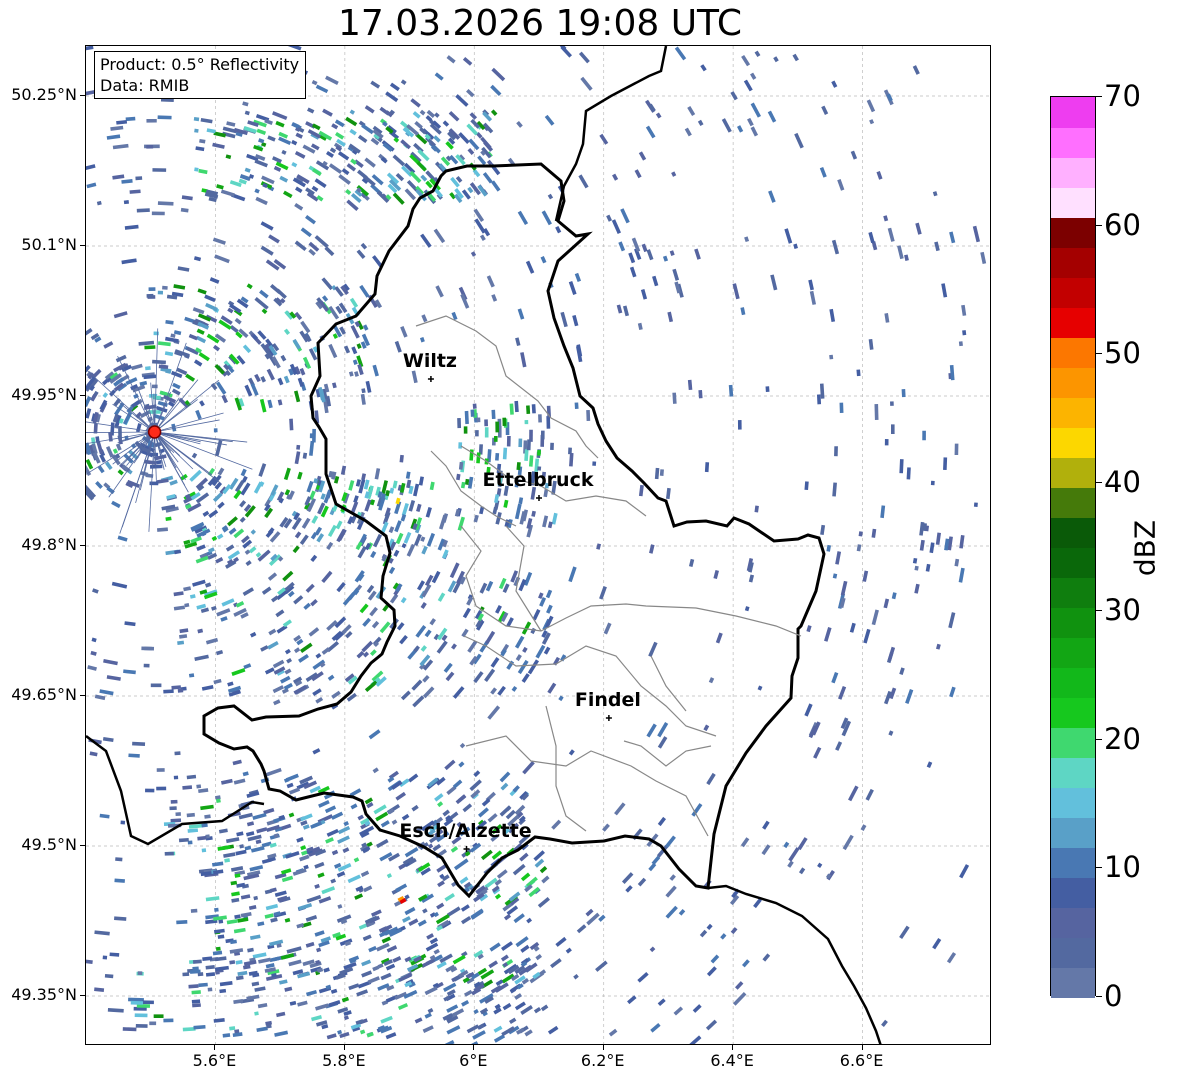 This screenshot has width=1184, height=1081. Describe the element at coordinates (344, 1047) in the screenshot. I see `lon-tick` at that location.